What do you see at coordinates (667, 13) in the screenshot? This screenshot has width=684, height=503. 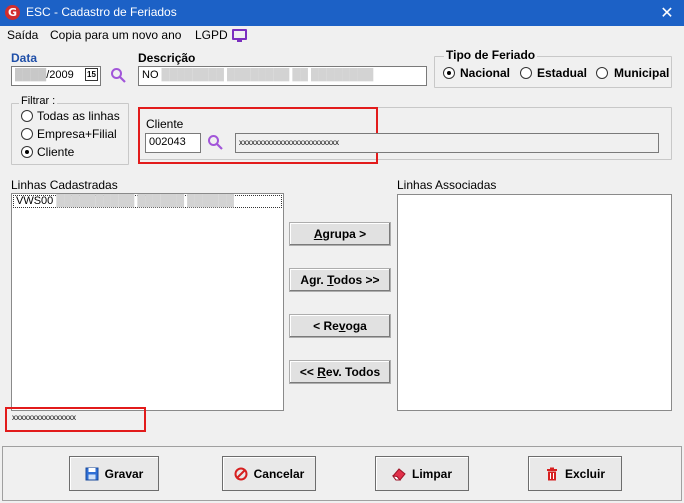 I see `close-icon: ✕` at bounding box center [667, 13].